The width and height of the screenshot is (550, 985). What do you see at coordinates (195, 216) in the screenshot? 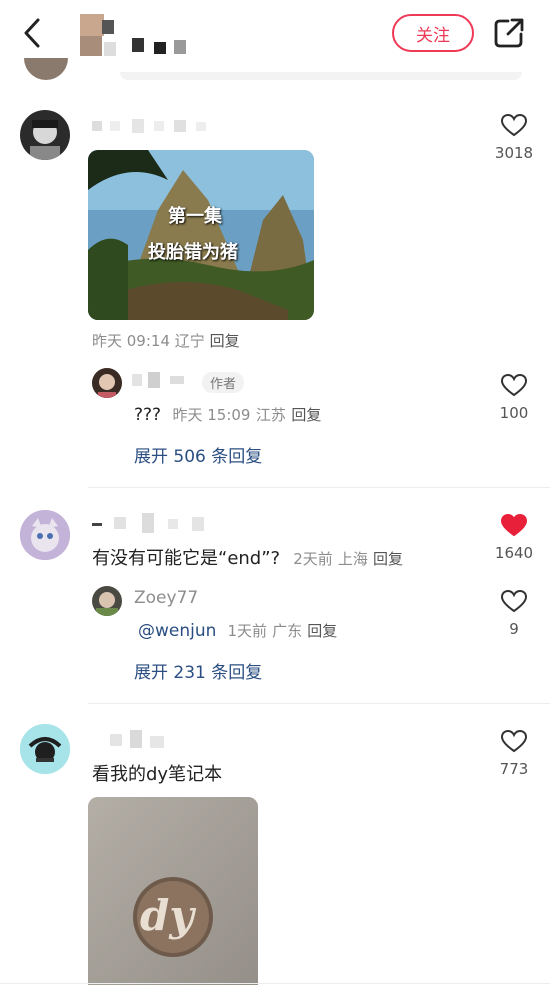
I see `image-title-line1: 第一集` at bounding box center [195, 216].